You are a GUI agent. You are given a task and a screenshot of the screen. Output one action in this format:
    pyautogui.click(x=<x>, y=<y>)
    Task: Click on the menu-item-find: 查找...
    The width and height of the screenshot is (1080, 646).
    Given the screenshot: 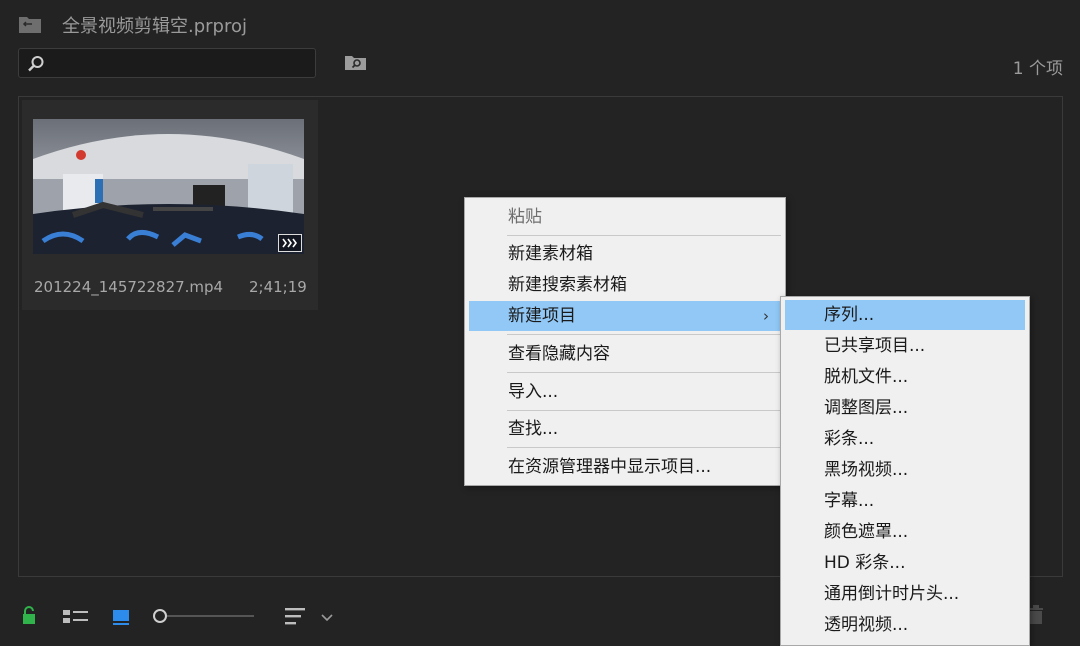 What is the action you would take?
    pyautogui.click(x=625, y=429)
    